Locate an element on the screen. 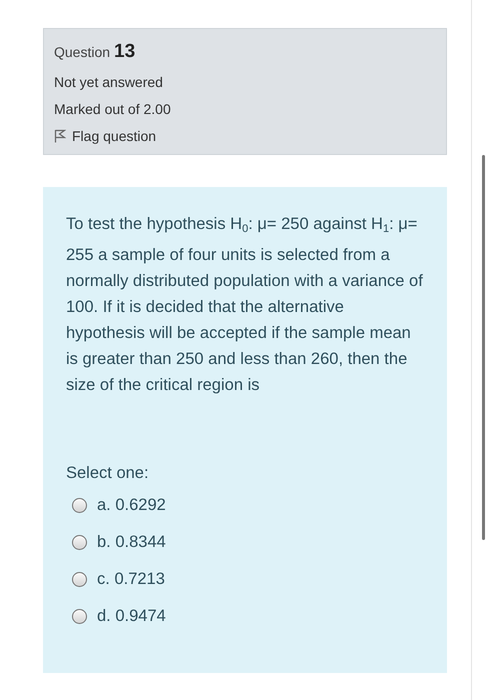 This screenshot has width=491, height=700. answer-option: c. 0.7213 is located at coordinates (247, 579).